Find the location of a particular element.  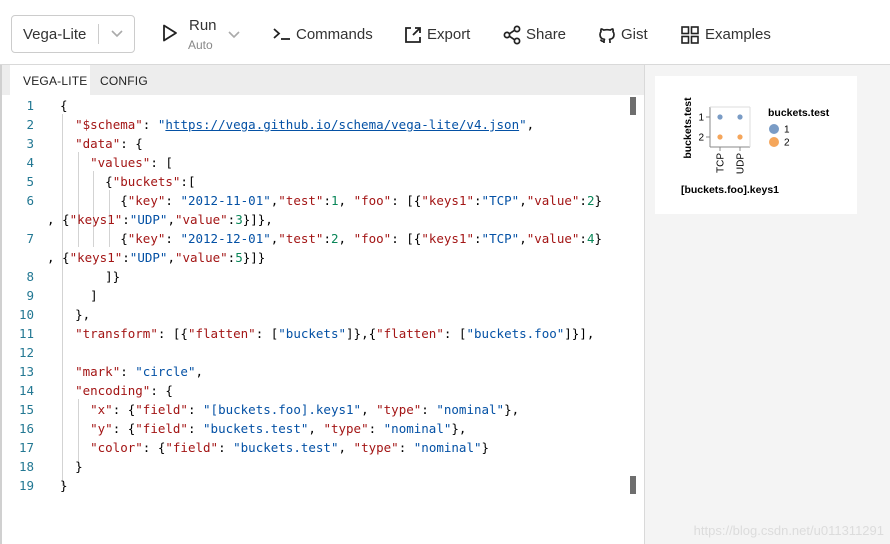

export-button: Export is located at coordinates (437, 32).